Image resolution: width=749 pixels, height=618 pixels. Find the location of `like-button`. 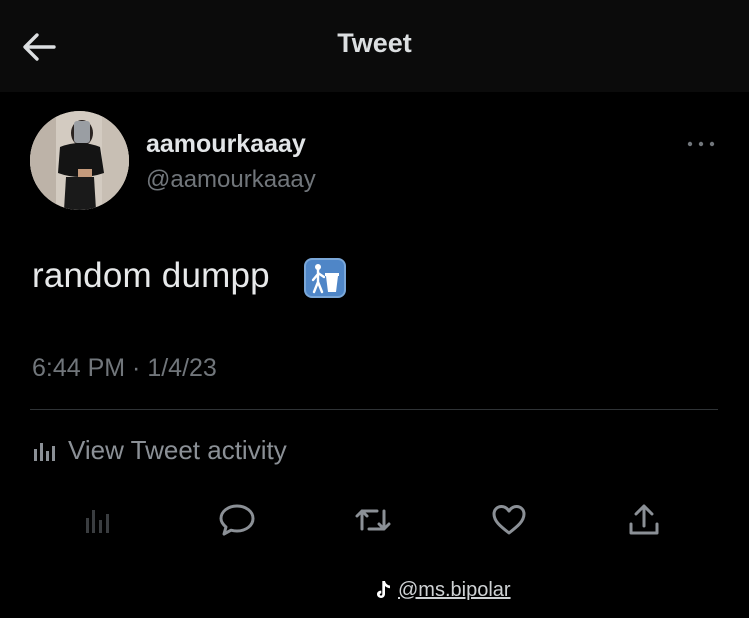

like-button is located at coordinates (509, 520).